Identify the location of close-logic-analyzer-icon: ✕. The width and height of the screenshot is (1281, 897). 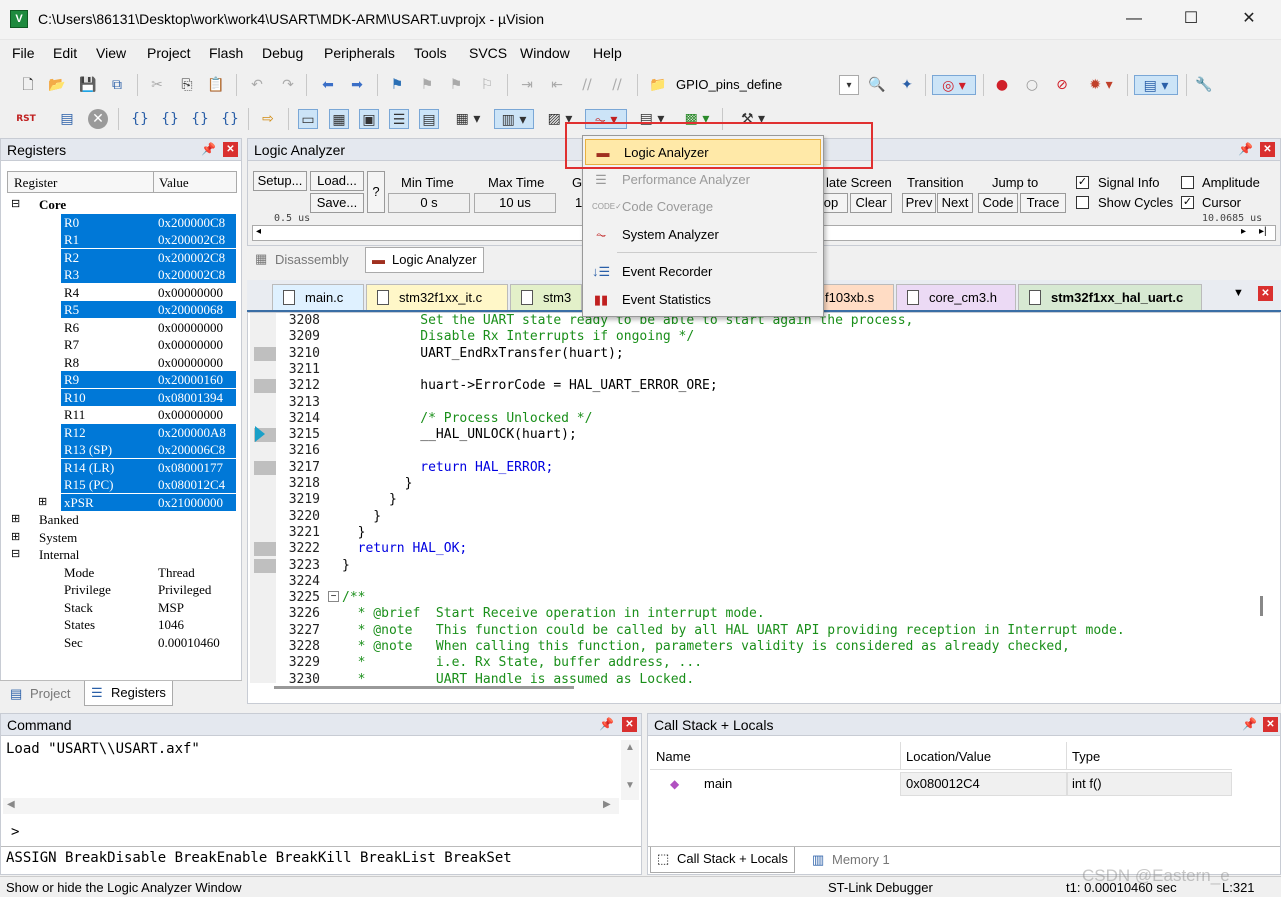
(1267, 149).